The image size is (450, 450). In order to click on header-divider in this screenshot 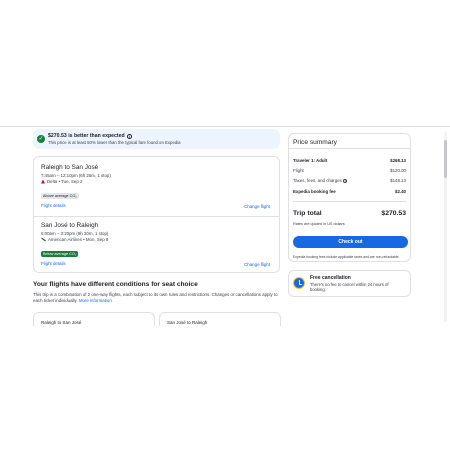, I will do `click(225, 126)`.